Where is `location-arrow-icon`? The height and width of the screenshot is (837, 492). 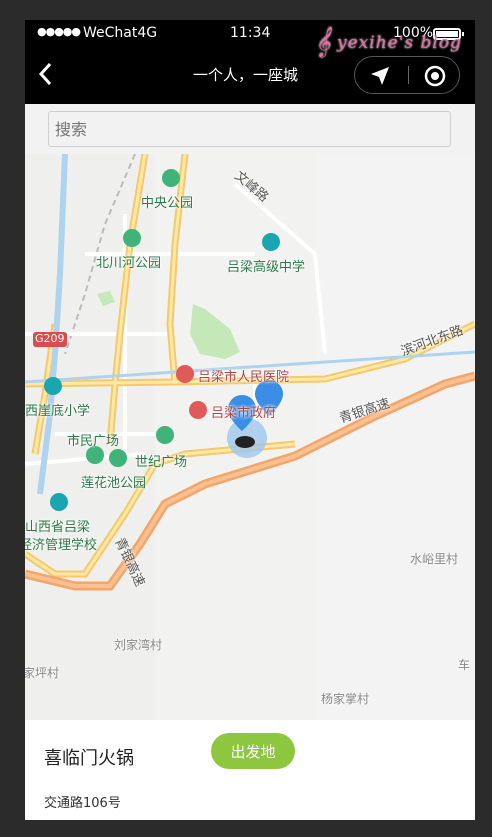 location-arrow-icon is located at coordinates (380, 78).